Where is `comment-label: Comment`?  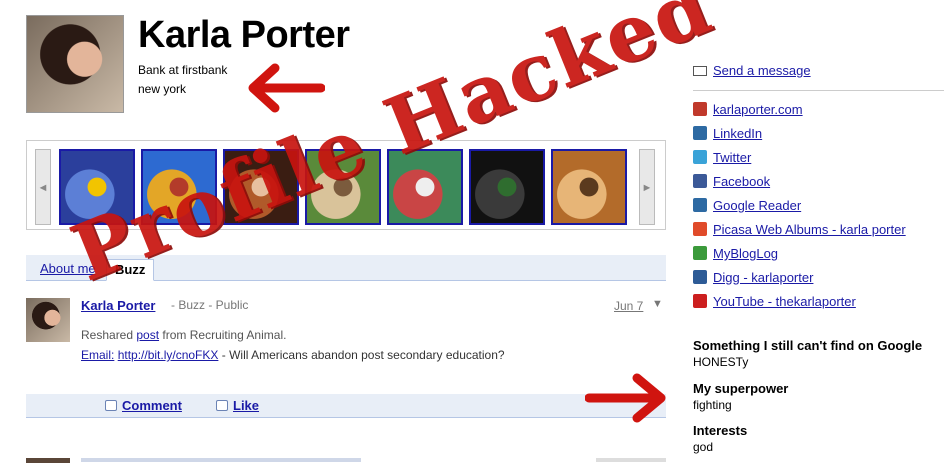
comment-label: Comment is located at coordinates (152, 405).